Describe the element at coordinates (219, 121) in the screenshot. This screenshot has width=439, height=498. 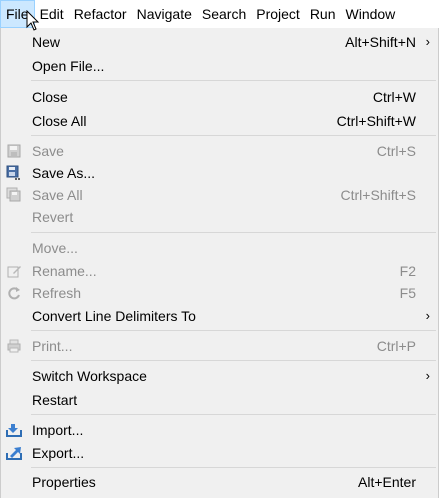
I see `menu-item-close-all: Close All Ctrl+Shift+W` at that location.